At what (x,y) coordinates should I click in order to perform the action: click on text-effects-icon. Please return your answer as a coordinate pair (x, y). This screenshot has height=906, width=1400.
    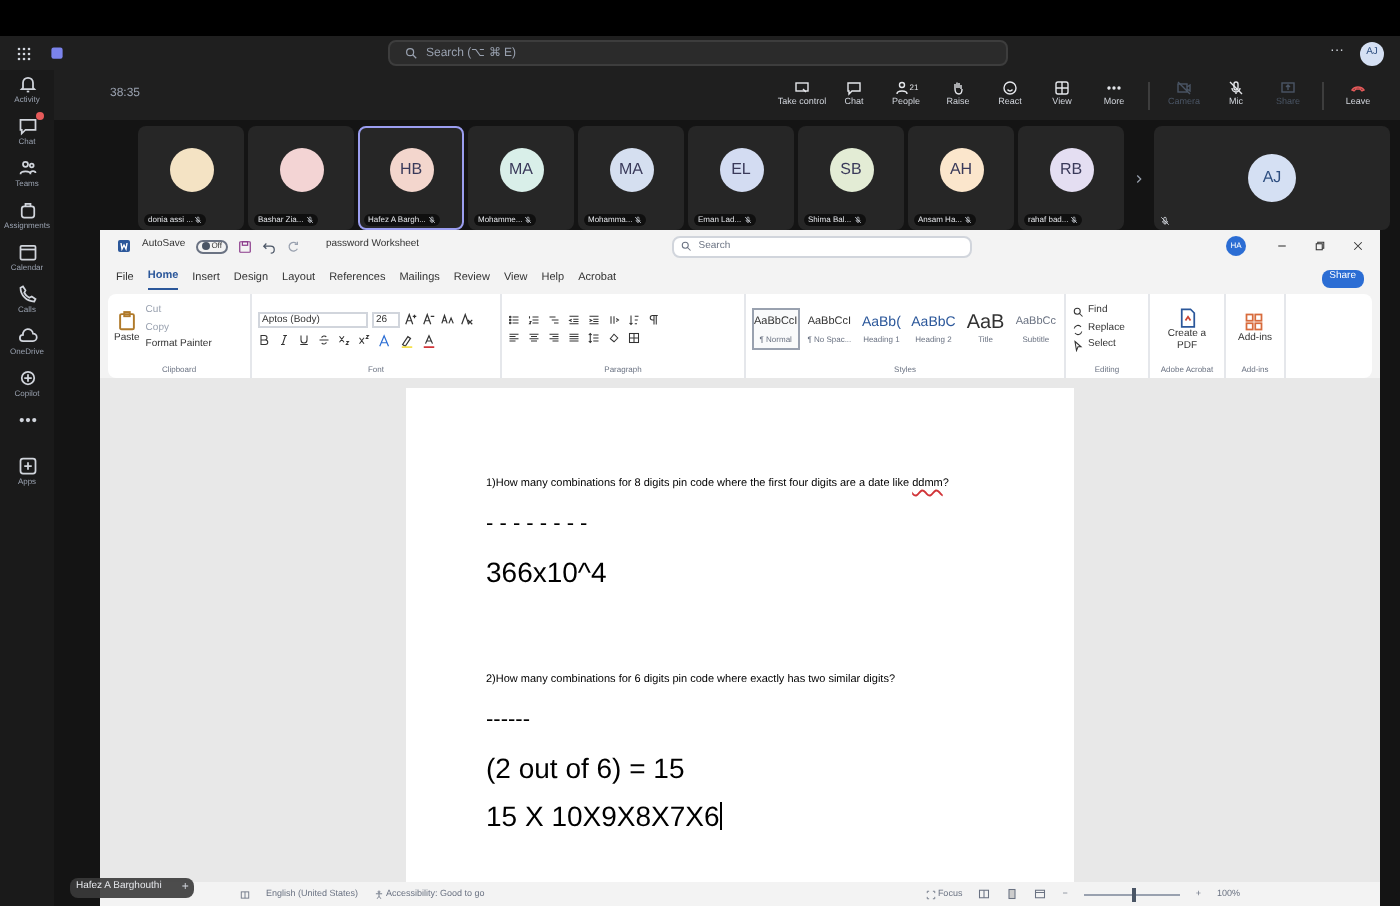
    Looking at the image, I should click on (385, 340).